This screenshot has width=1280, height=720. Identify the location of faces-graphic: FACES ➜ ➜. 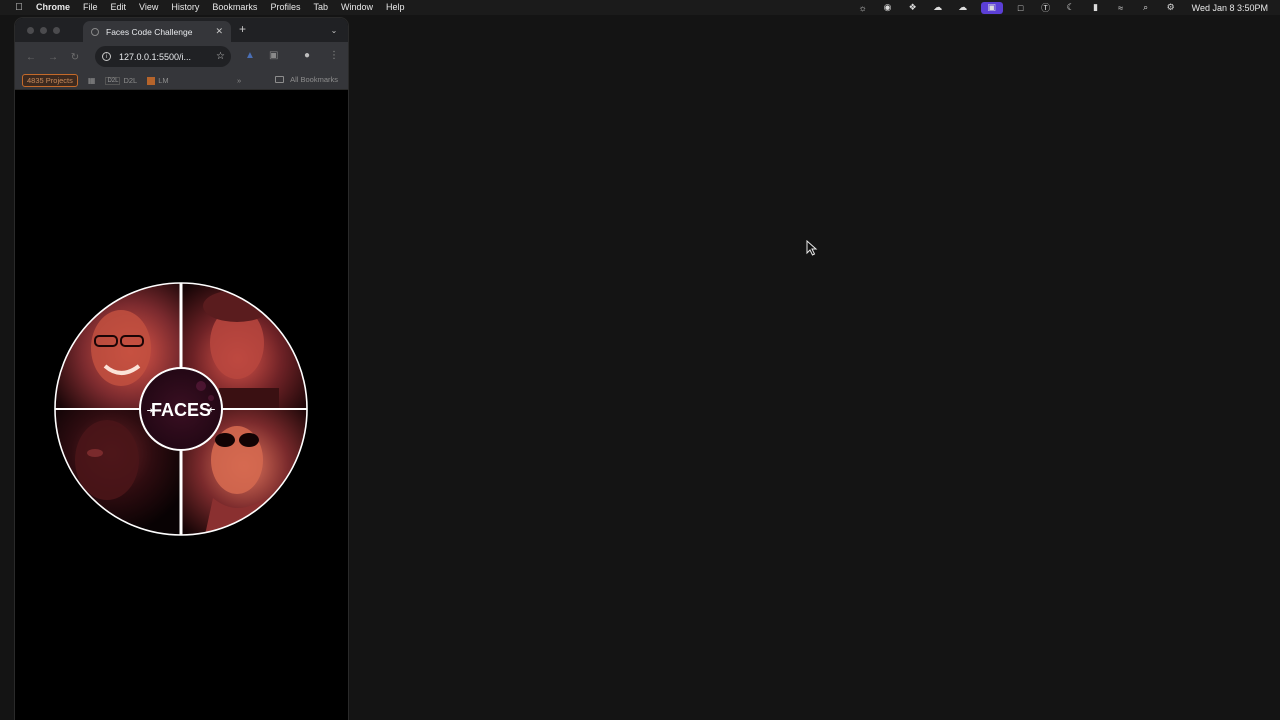
(181, 409).